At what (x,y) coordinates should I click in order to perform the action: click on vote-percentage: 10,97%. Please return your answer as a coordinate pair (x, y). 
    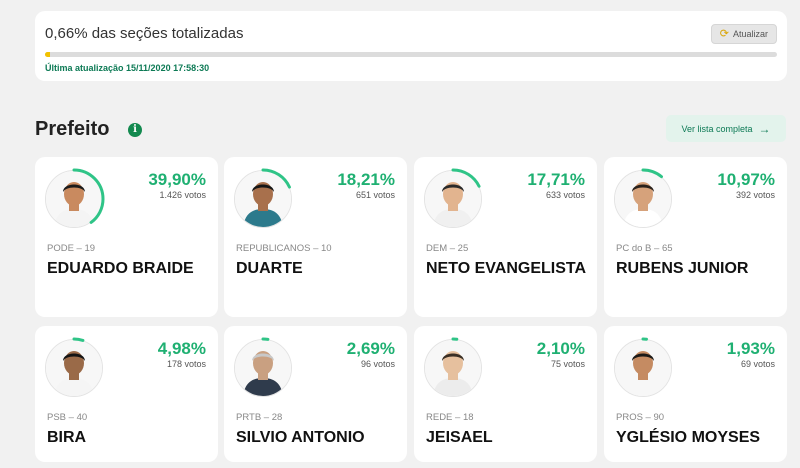
    Looking at the image, I should click on (746, 179).